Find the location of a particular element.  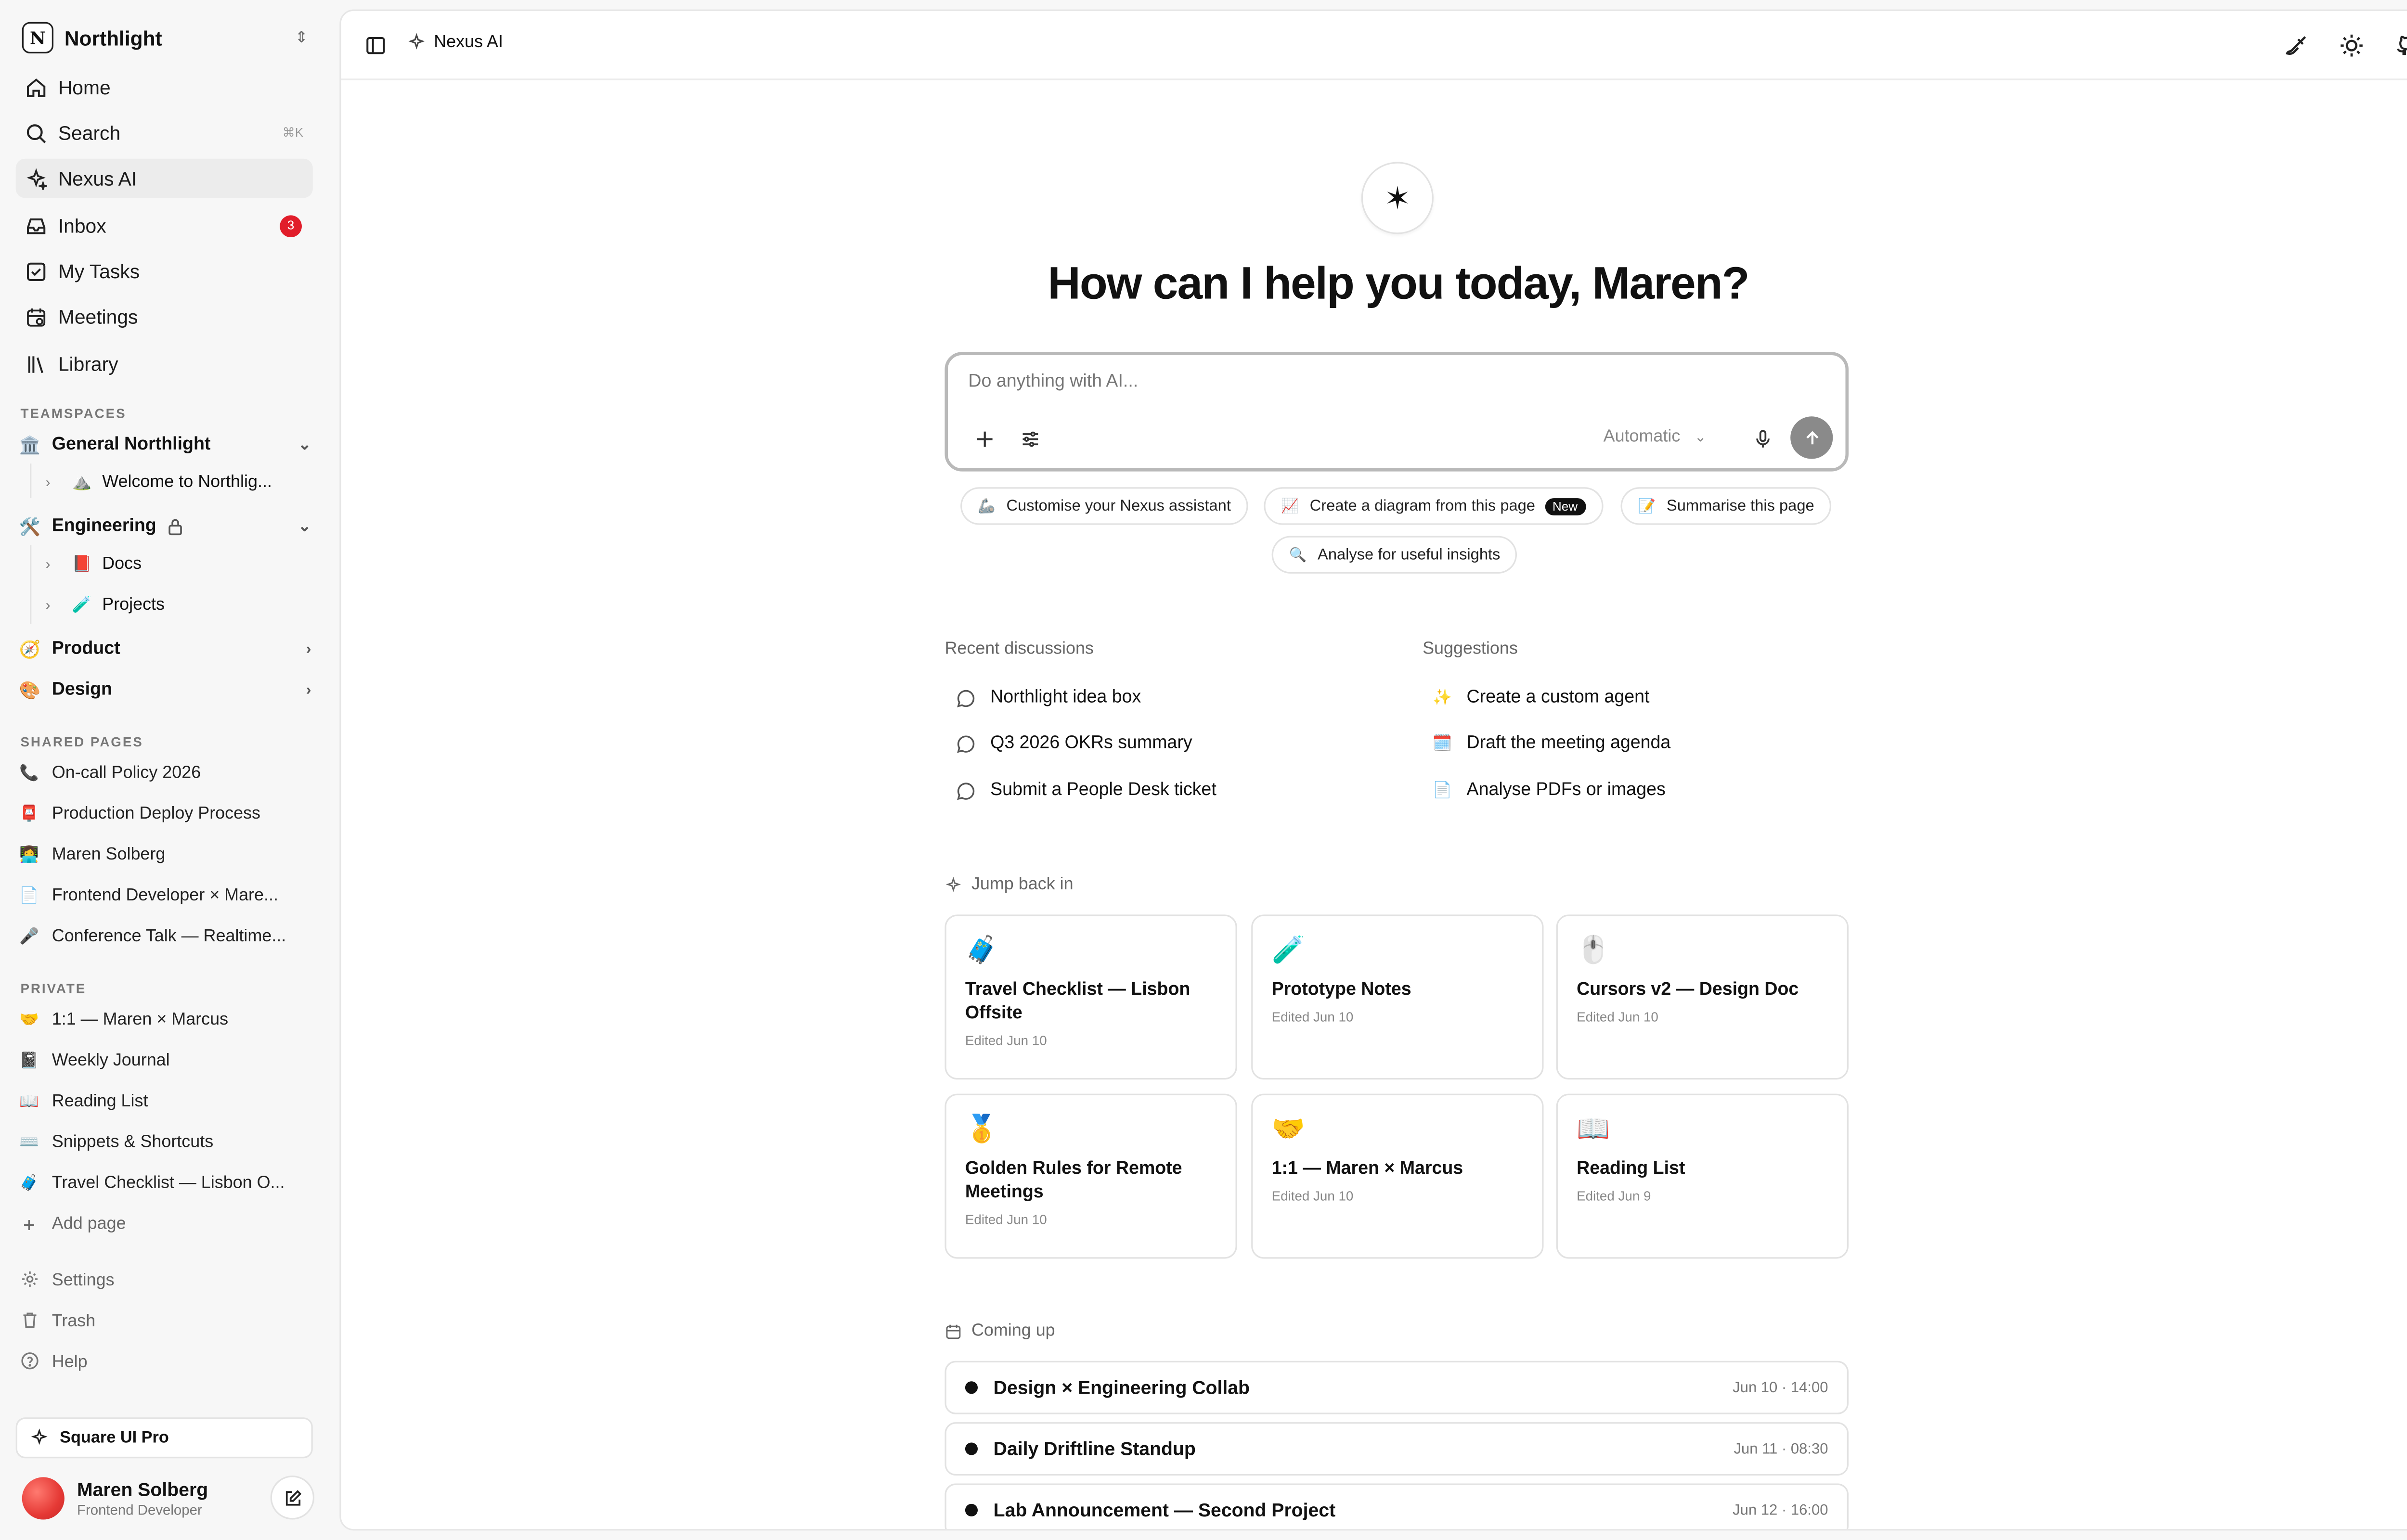

shared-page-item: 👩‍💻 Maren Solberg is located at coordinates (165, 854).